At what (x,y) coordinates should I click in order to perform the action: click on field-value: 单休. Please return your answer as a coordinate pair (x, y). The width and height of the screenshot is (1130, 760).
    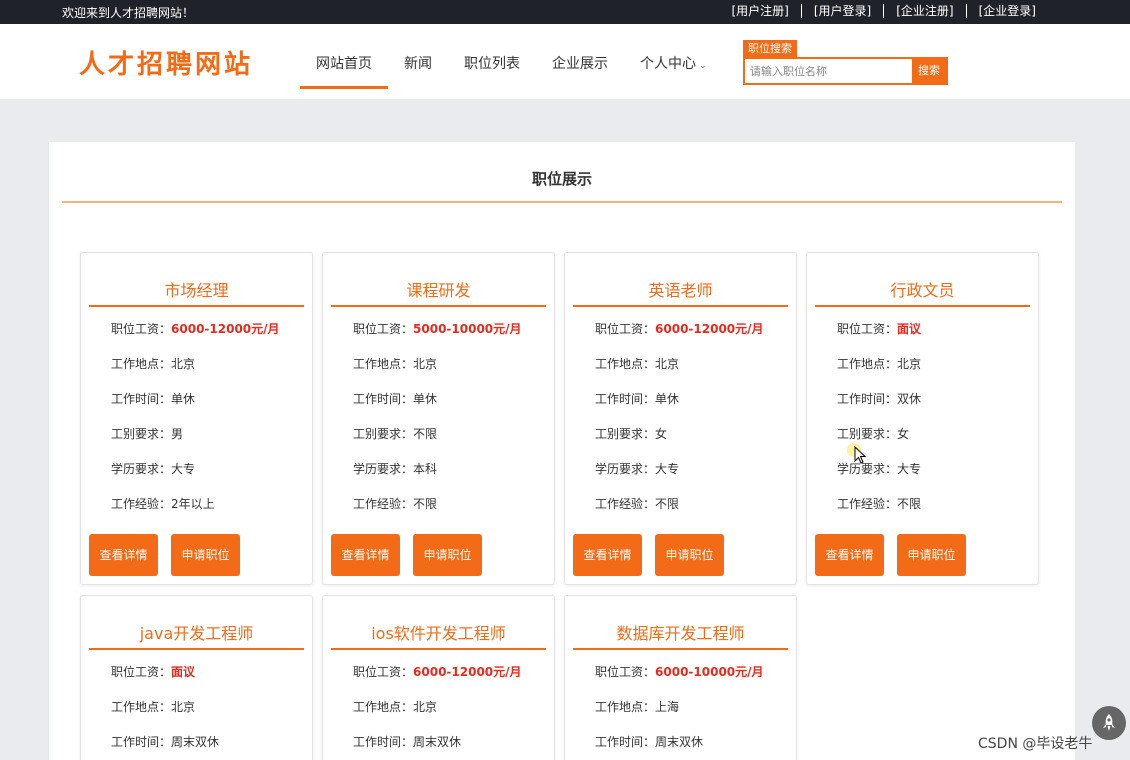
    Looking at the image, I should click on (667, 399).